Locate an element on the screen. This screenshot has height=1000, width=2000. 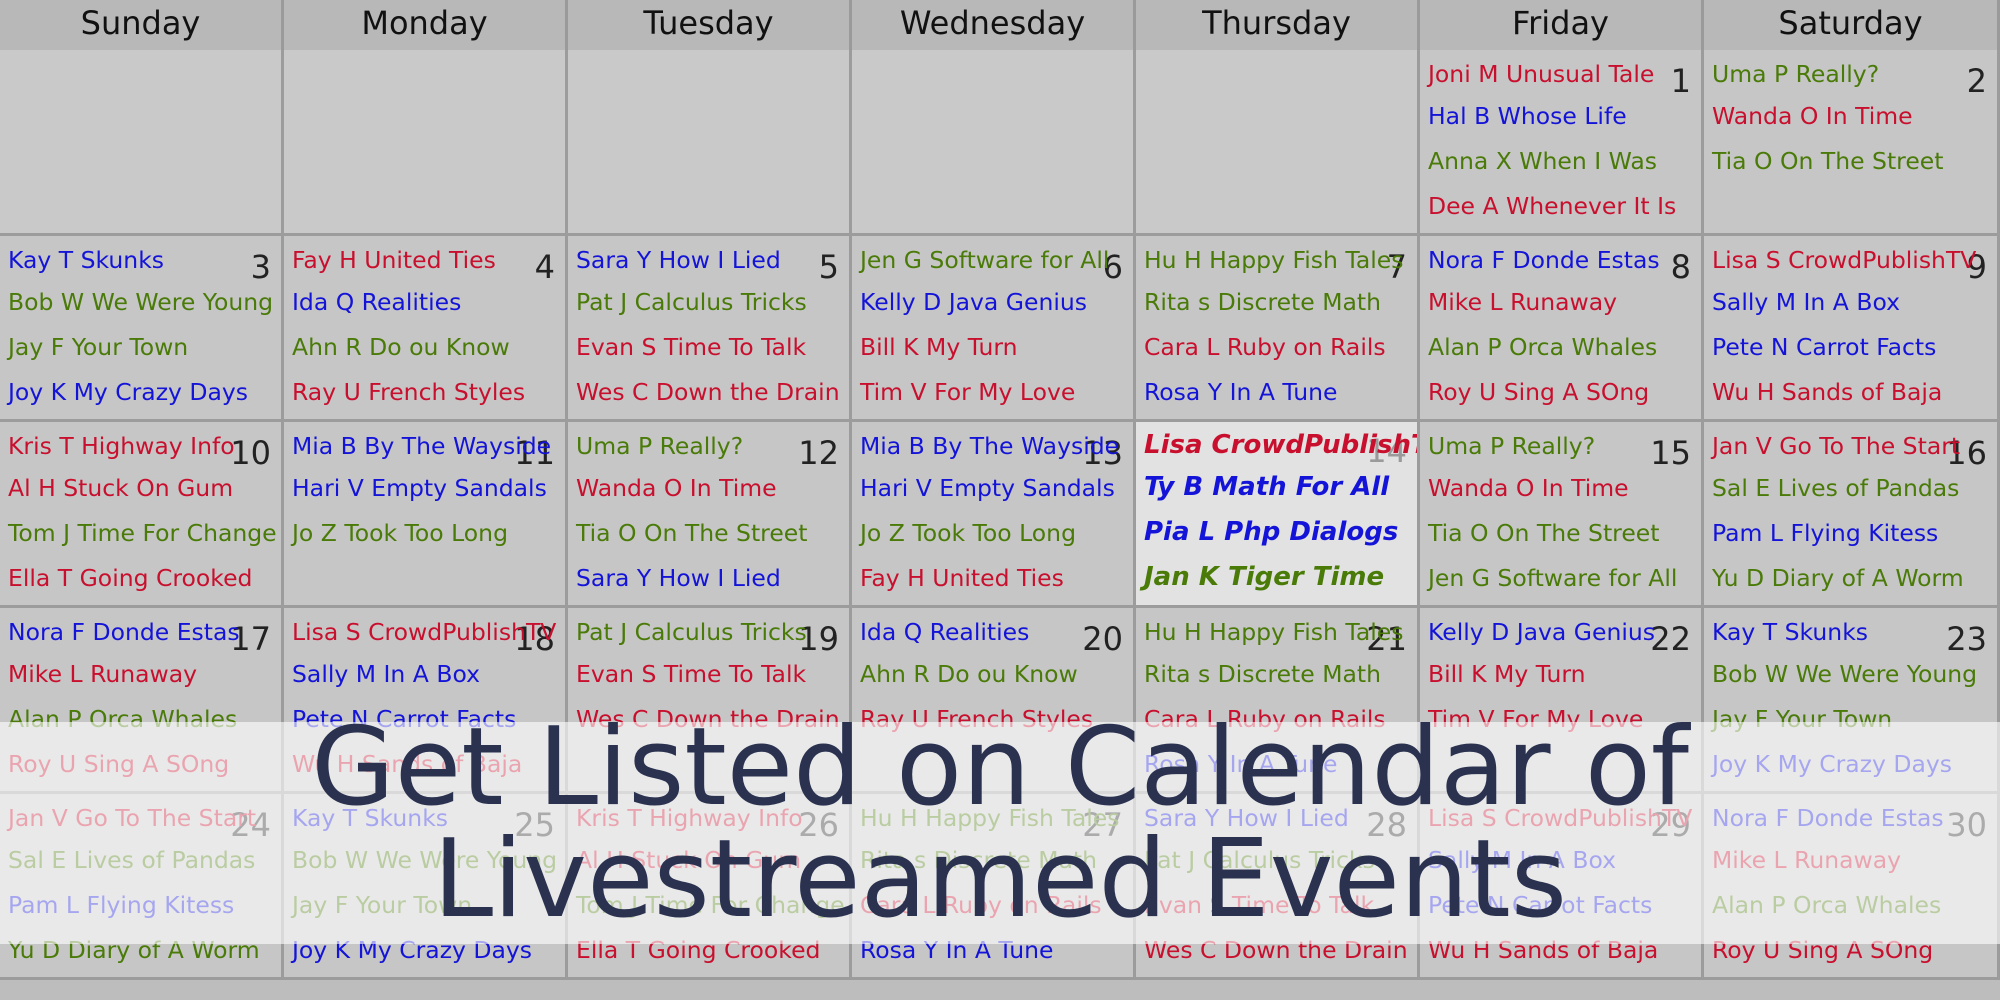
event-link: Tim V For My Love is located at coordinates (967, 392).